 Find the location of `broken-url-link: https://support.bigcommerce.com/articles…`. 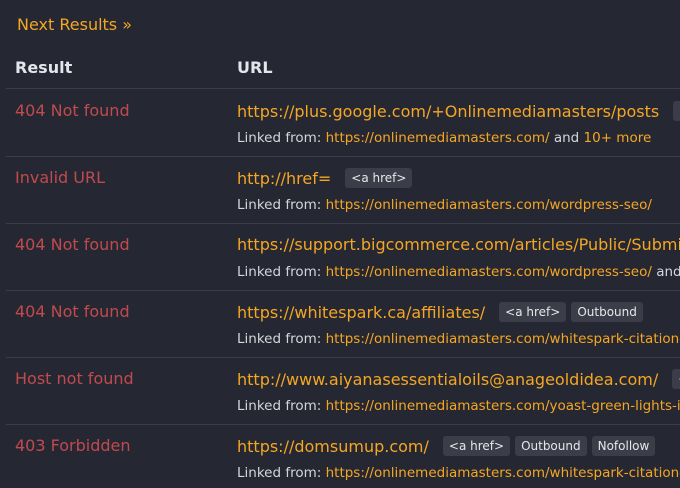

broken-url-link: https://support.bigcommerce.com/articles… is located at coordinates (458, 244).